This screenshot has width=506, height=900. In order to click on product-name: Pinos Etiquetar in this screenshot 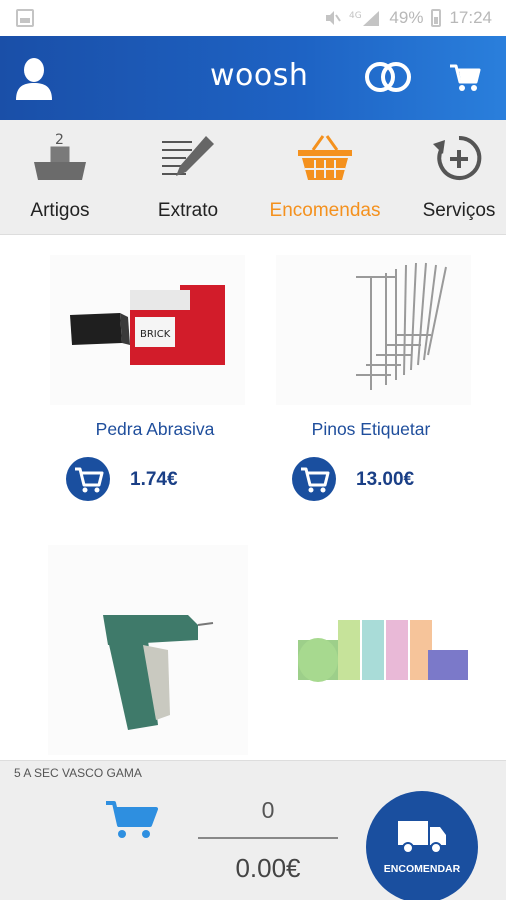, I will do `click(366, 429)`.